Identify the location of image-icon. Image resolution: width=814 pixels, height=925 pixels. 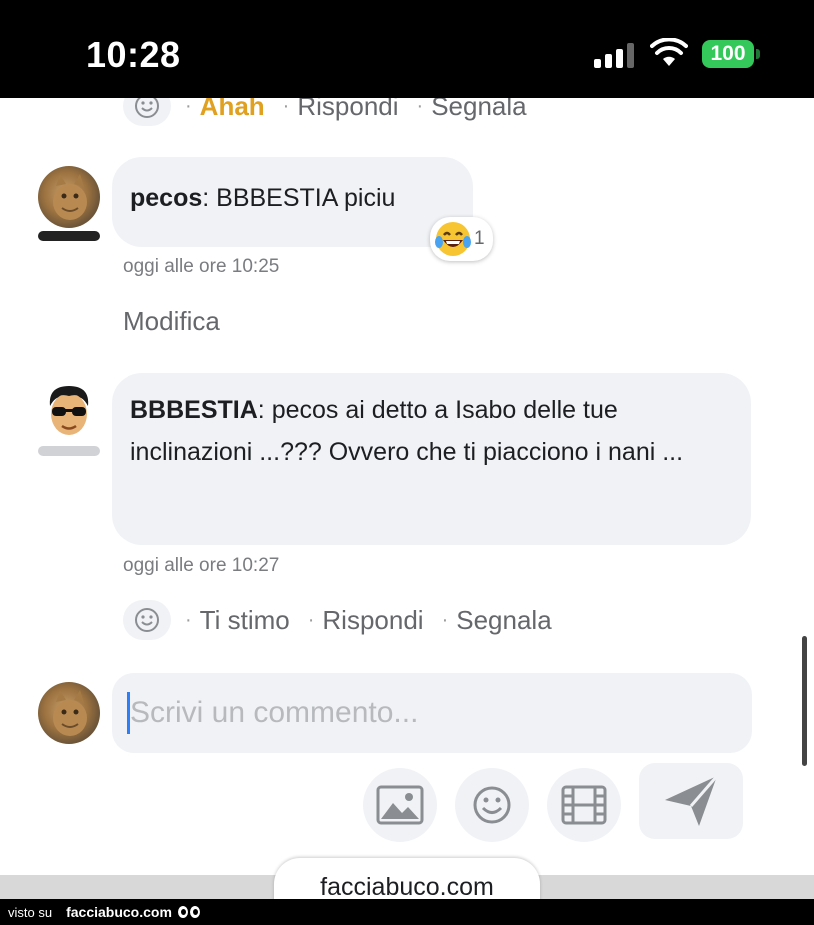
(400, 805).